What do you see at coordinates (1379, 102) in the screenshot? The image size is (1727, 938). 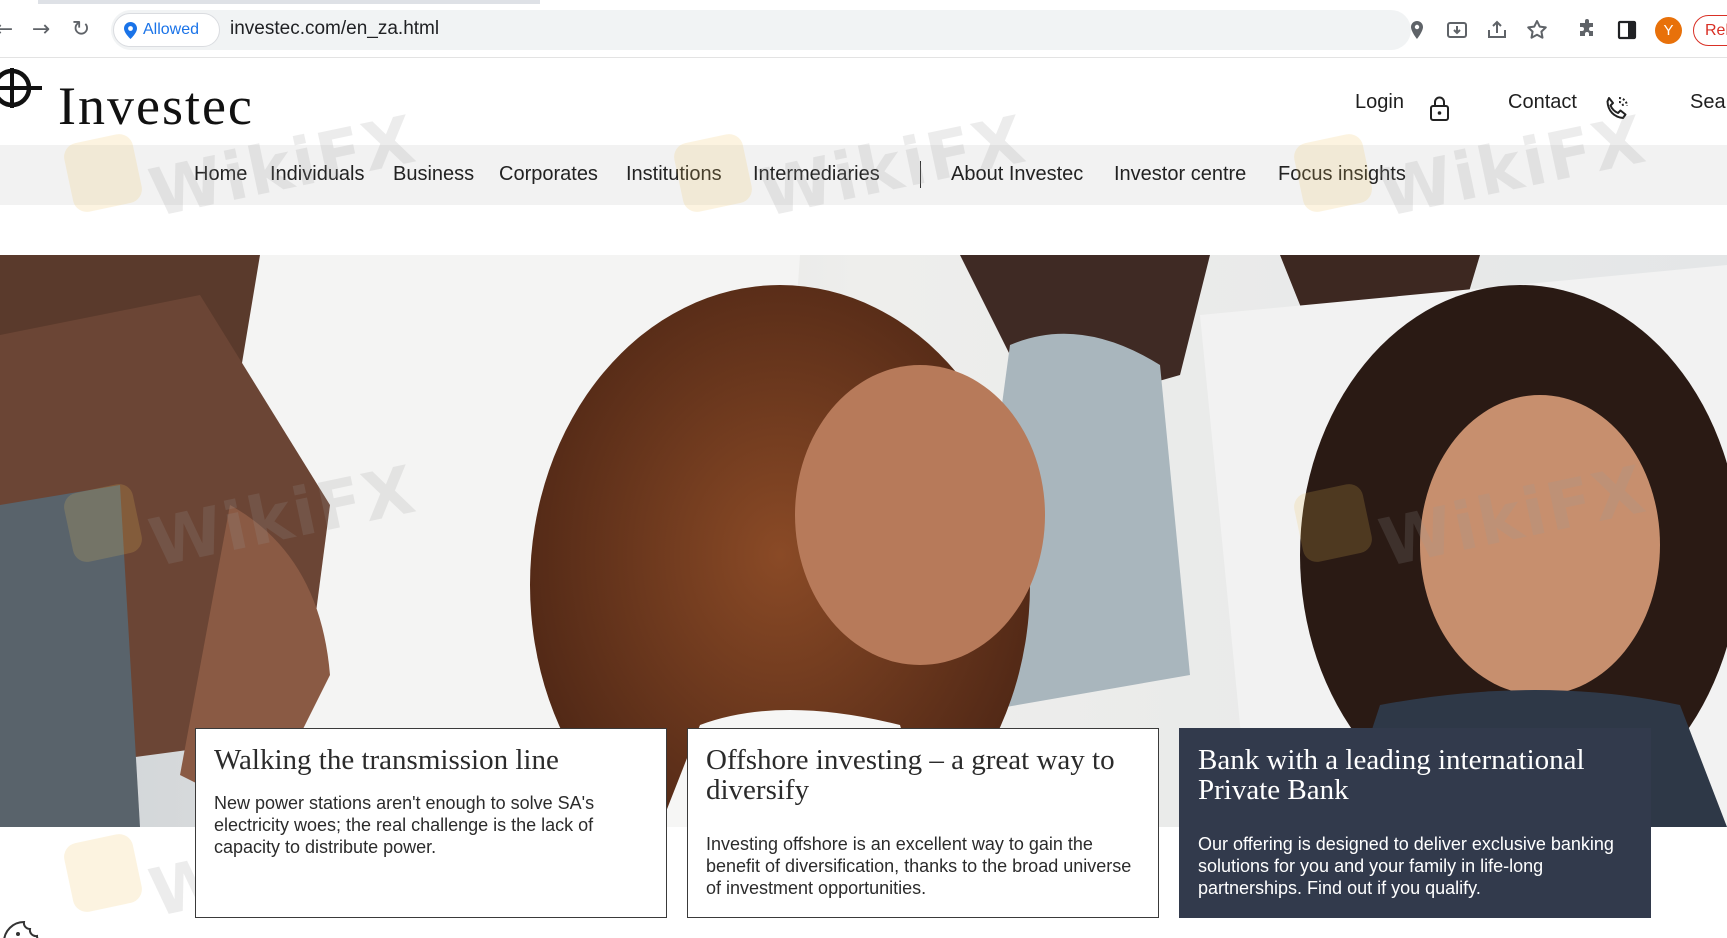 I see `login-link: Login` at bounding box center [1379, 102].